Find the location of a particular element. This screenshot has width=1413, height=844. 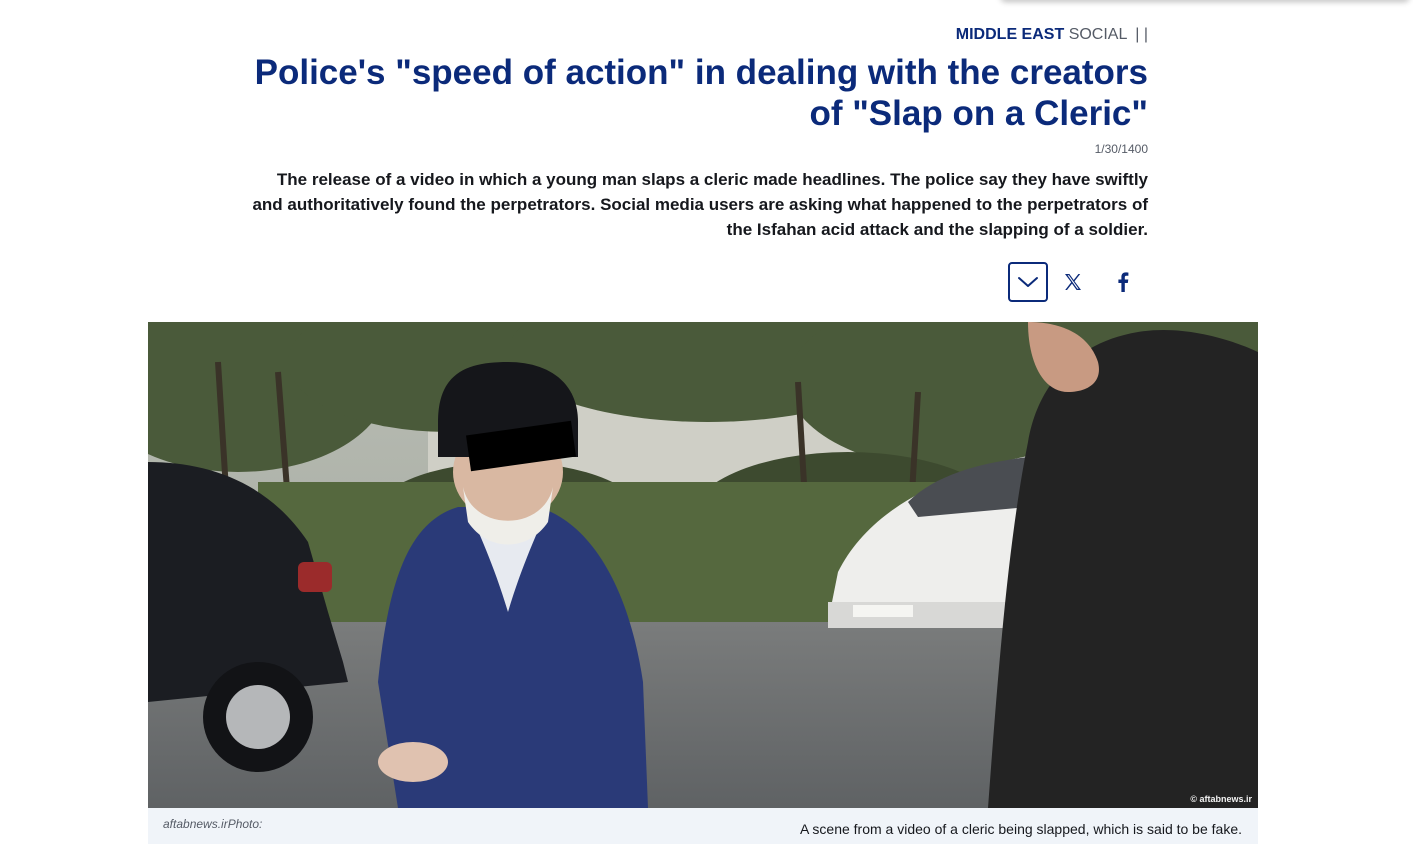

share-toggle-button is located at coordinates (1028, 282).